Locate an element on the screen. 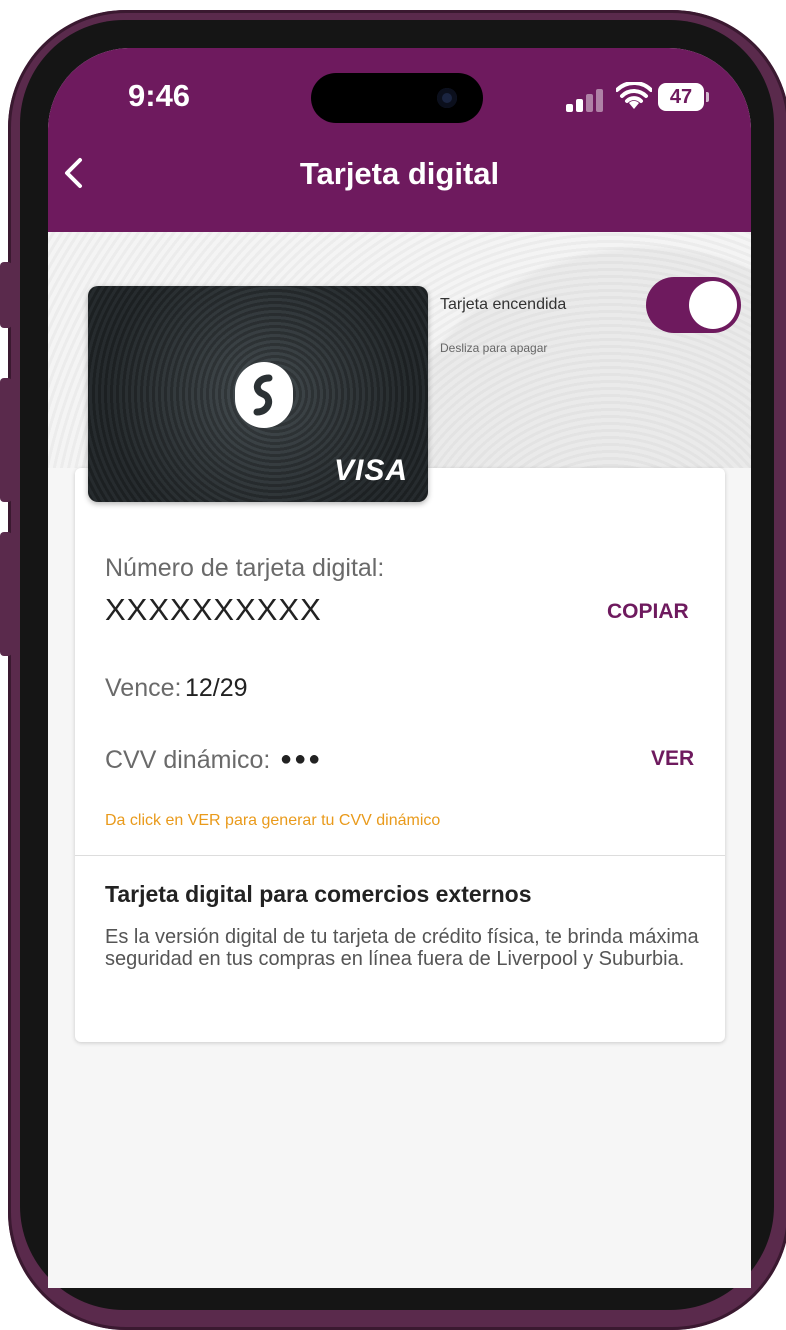  toggle-sublabel: Desliza para apagar is located at coordinates (494, 348).